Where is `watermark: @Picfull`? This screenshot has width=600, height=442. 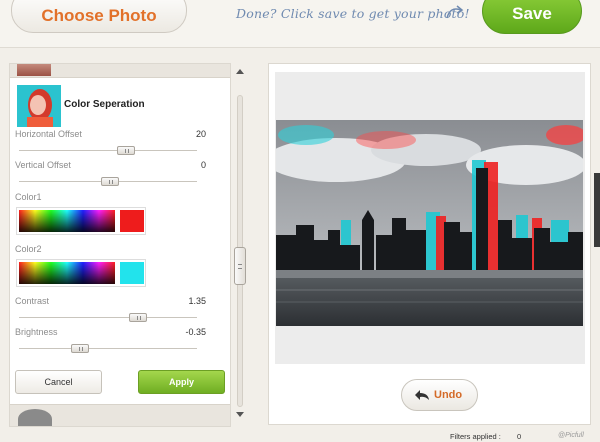 watermark: @Picfull is located at coordinates (571, 435).